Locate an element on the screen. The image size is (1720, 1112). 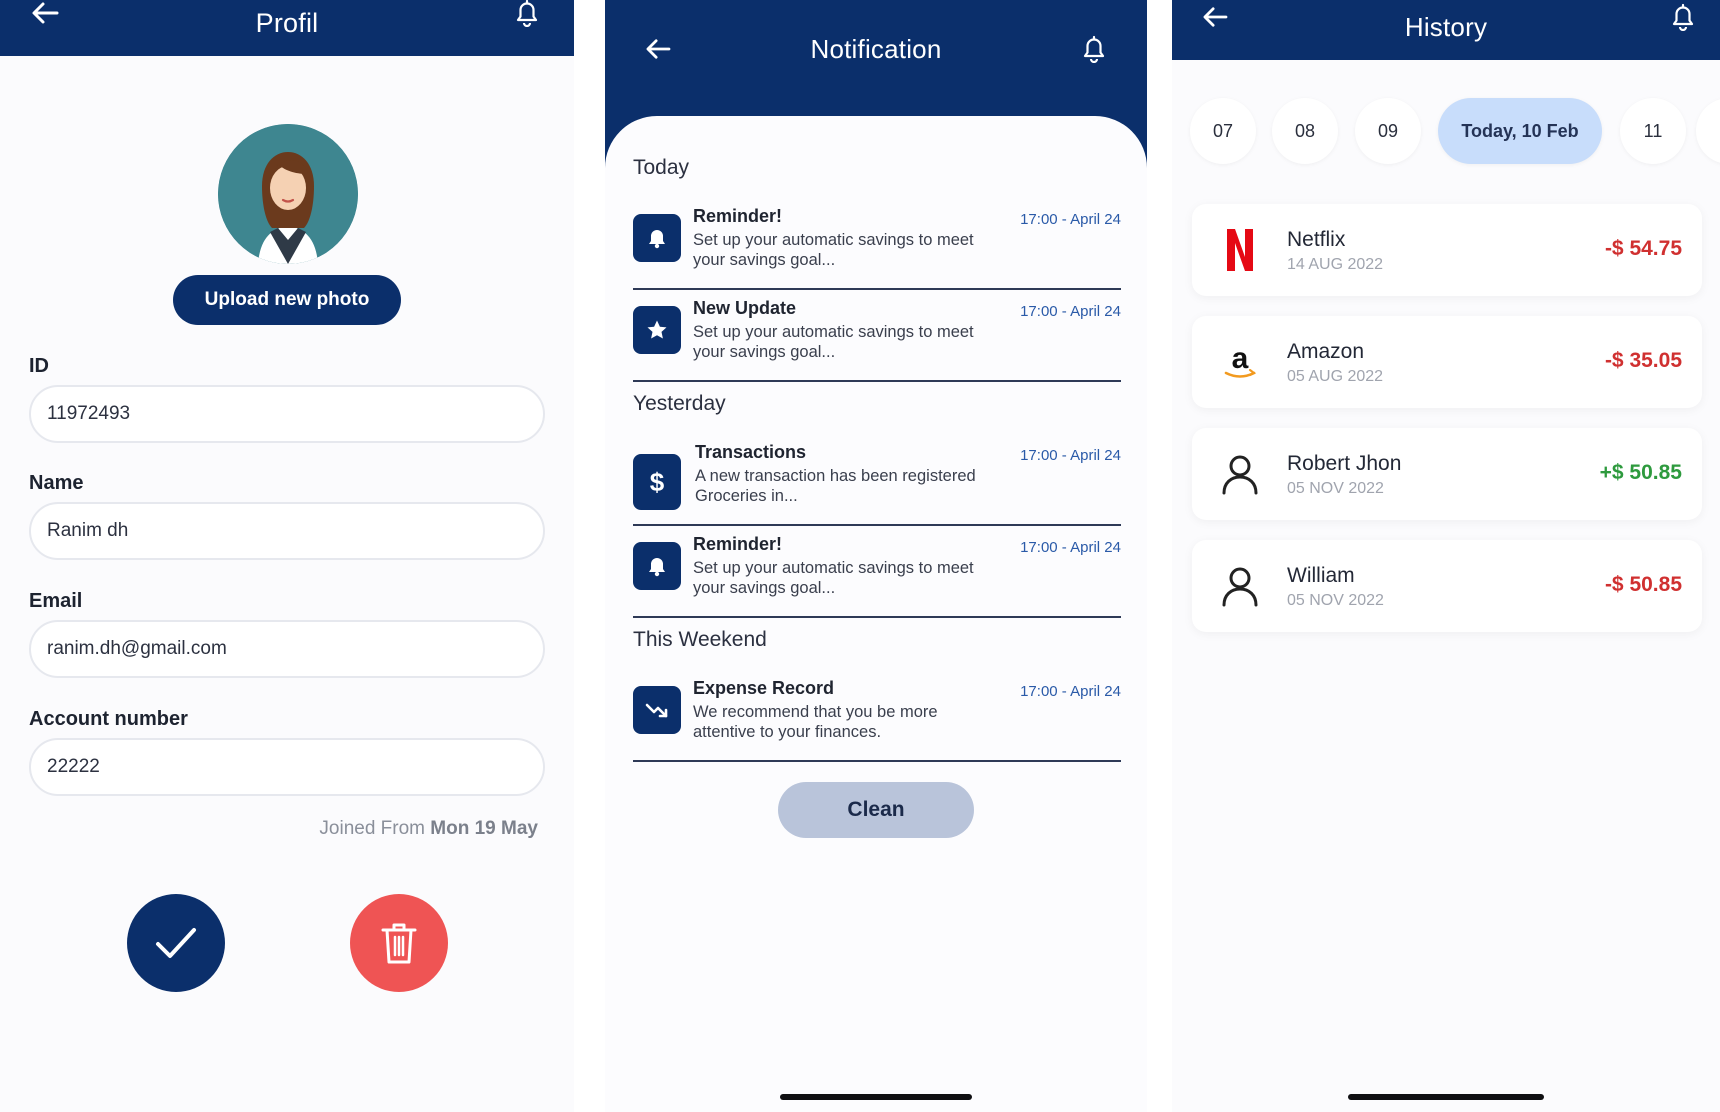
date-chip: 07 is located at coordinates (1223, 131).